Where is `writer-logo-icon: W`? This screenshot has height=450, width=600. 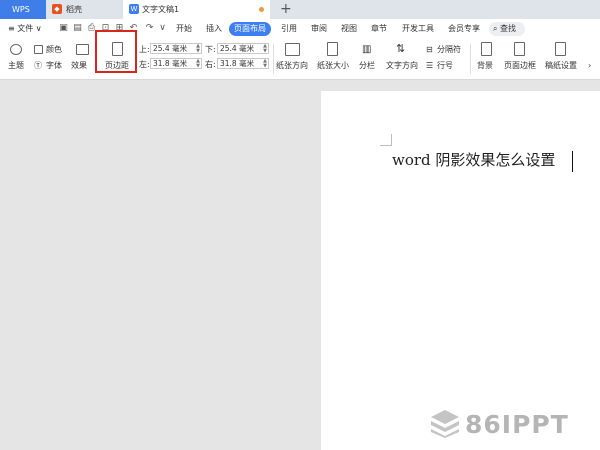 writer-logo-icon: W is located at coordinates (134, 9).